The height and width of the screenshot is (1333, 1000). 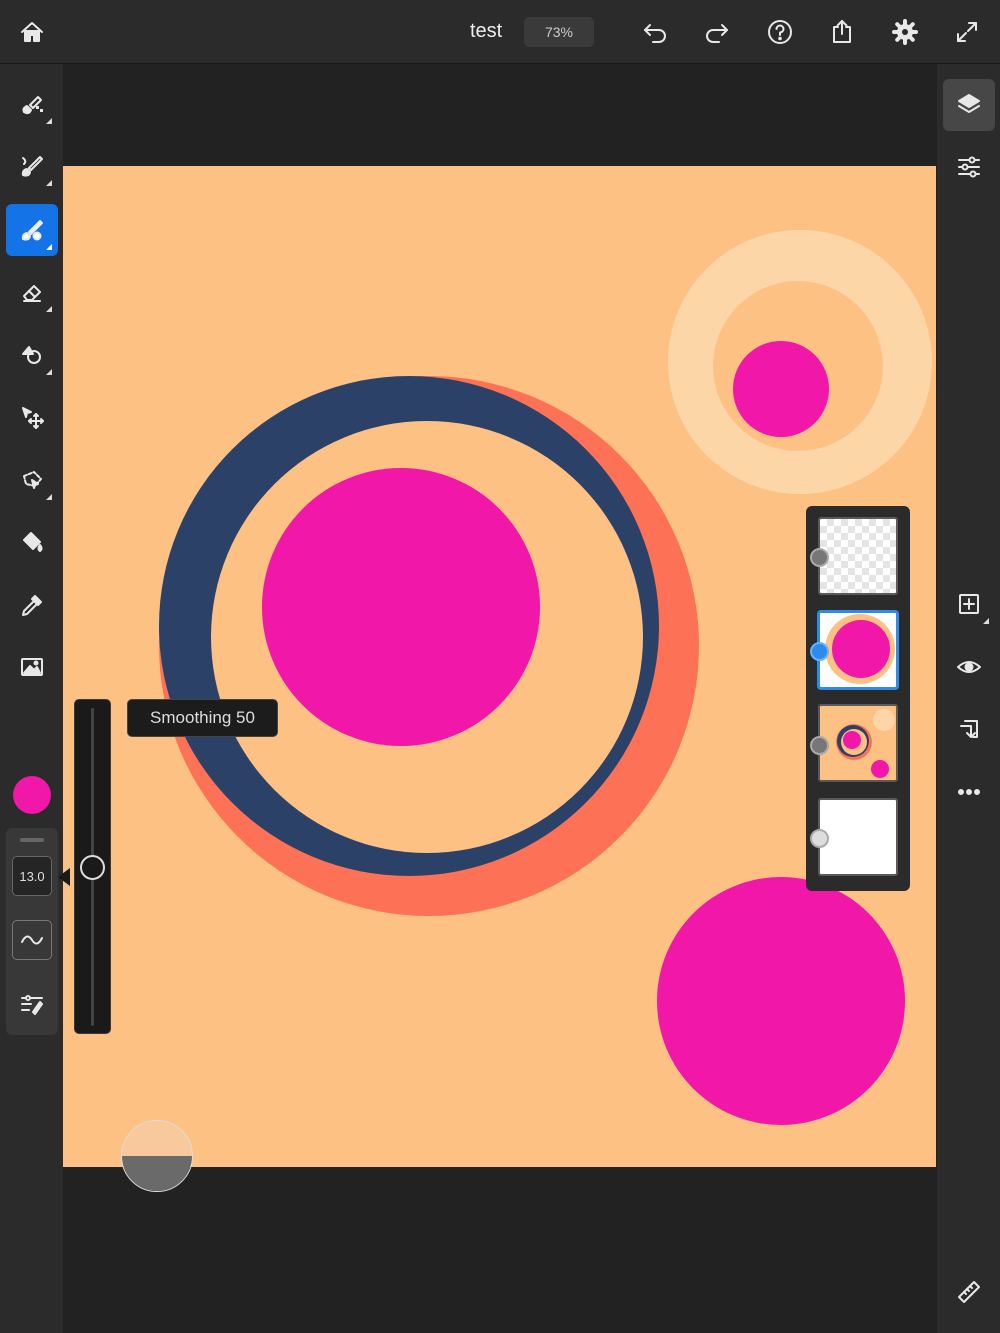 What do you see at coordinates (780, 32) in the screenshot?
I see `help-icon` at bounding box center [780, 32].